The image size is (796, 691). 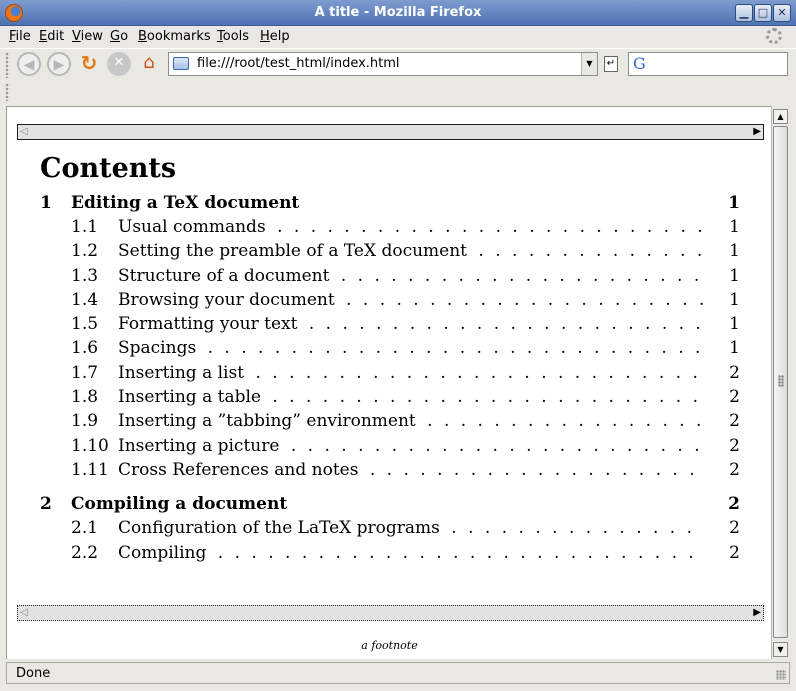 I want to click on vertical-scrollbar: ▲ ▼, so click(x=780, y=382).